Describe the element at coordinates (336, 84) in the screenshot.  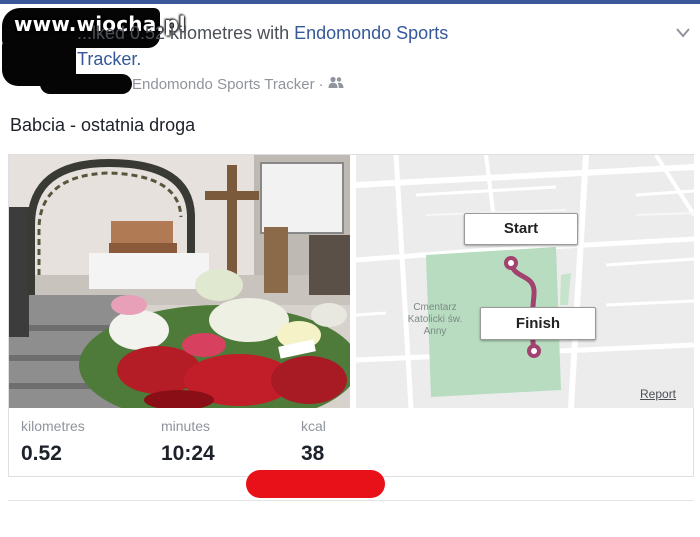
I see `friends-icon` at that location.